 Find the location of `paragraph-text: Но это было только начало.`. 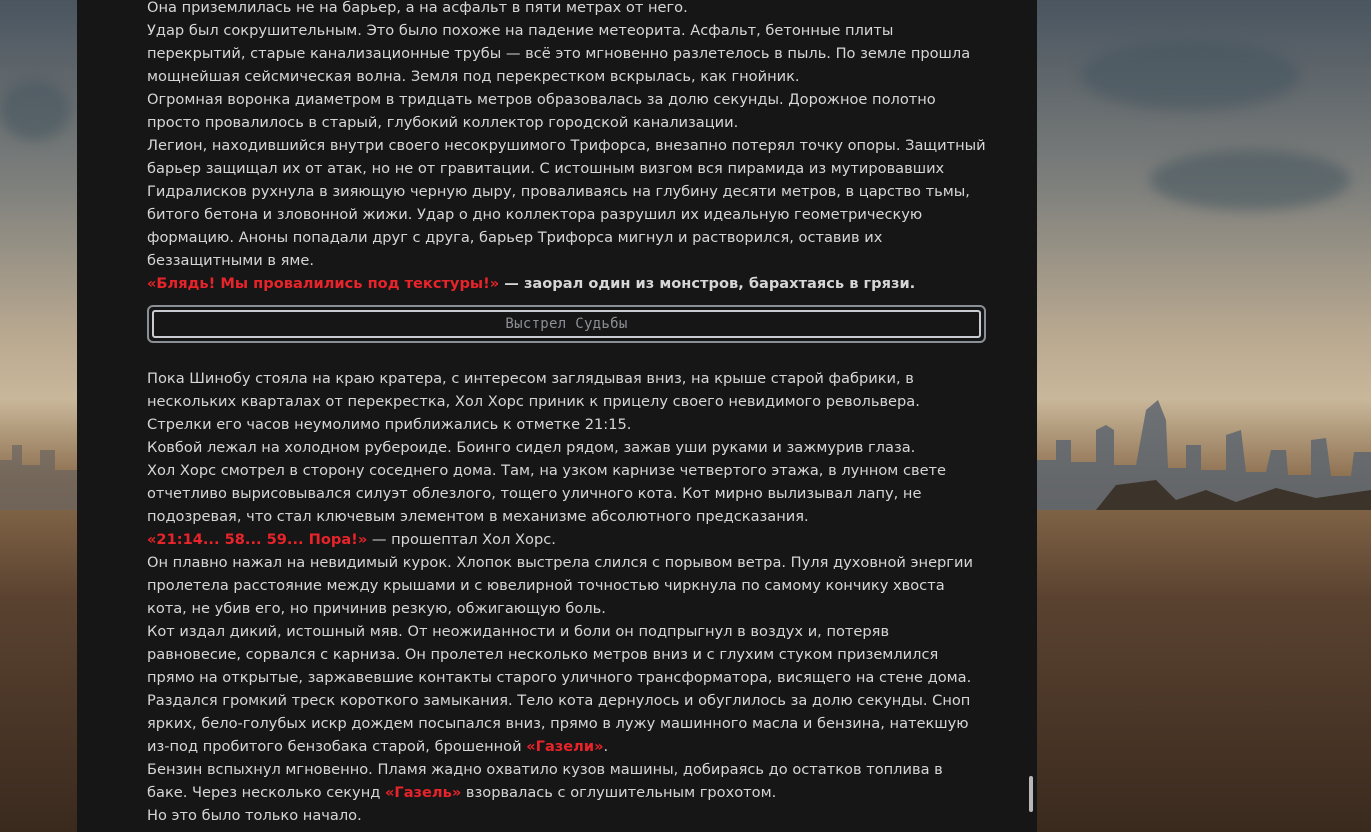

paragraph-text: Но это было только начало. is located at coordinates (254, 815).